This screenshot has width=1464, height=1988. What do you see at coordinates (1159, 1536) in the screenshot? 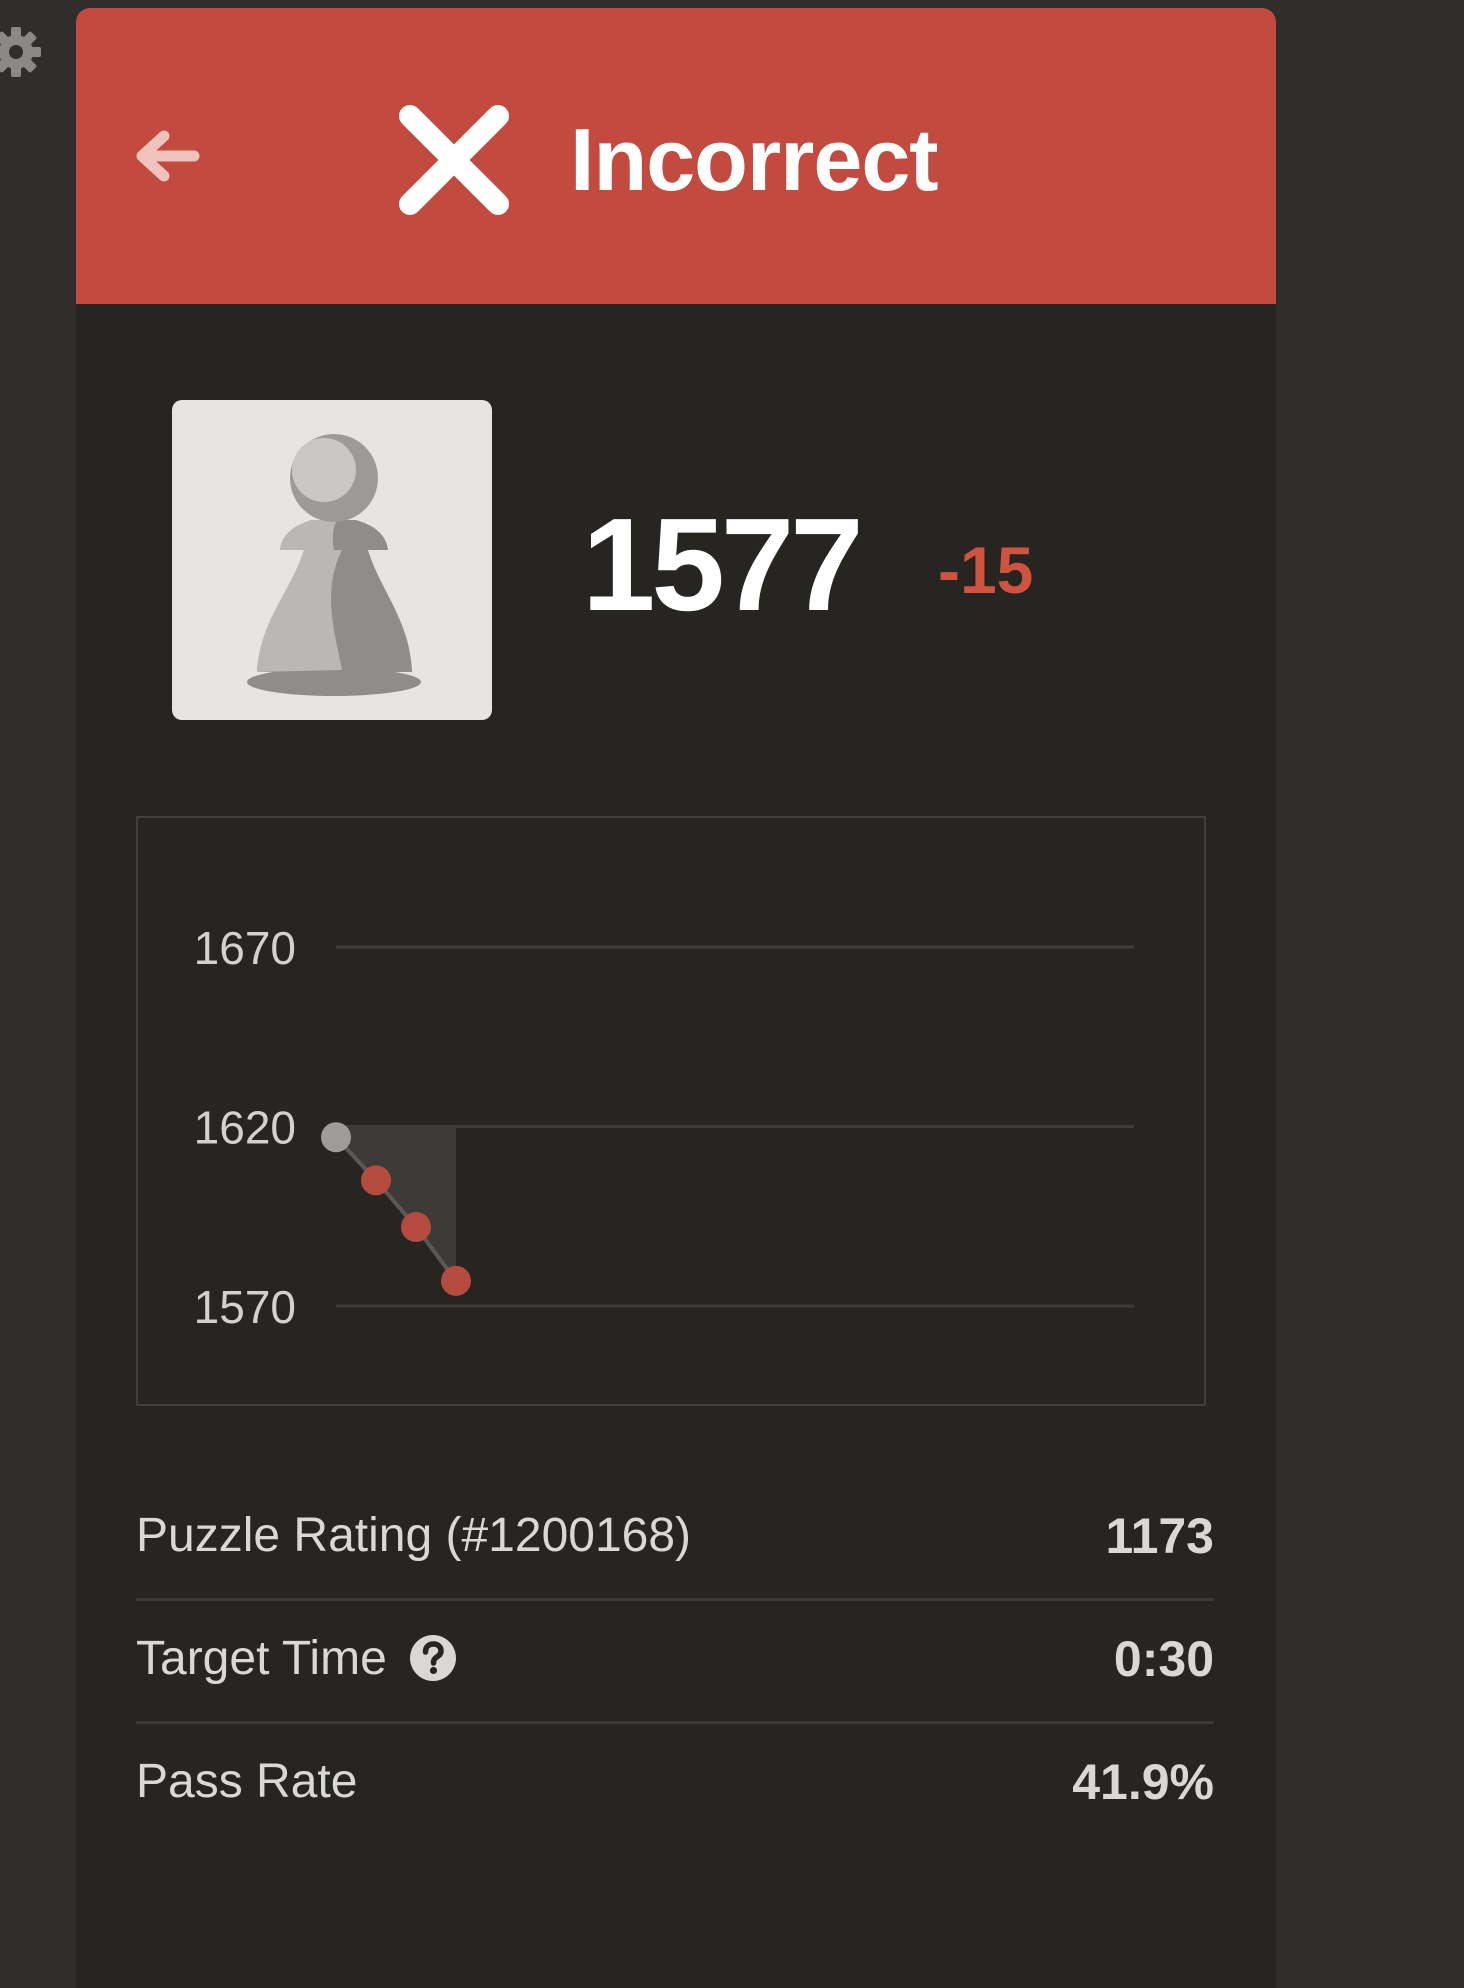
I see `puzzle-rating-value: 1173` at bounding box center [1159, 1536].